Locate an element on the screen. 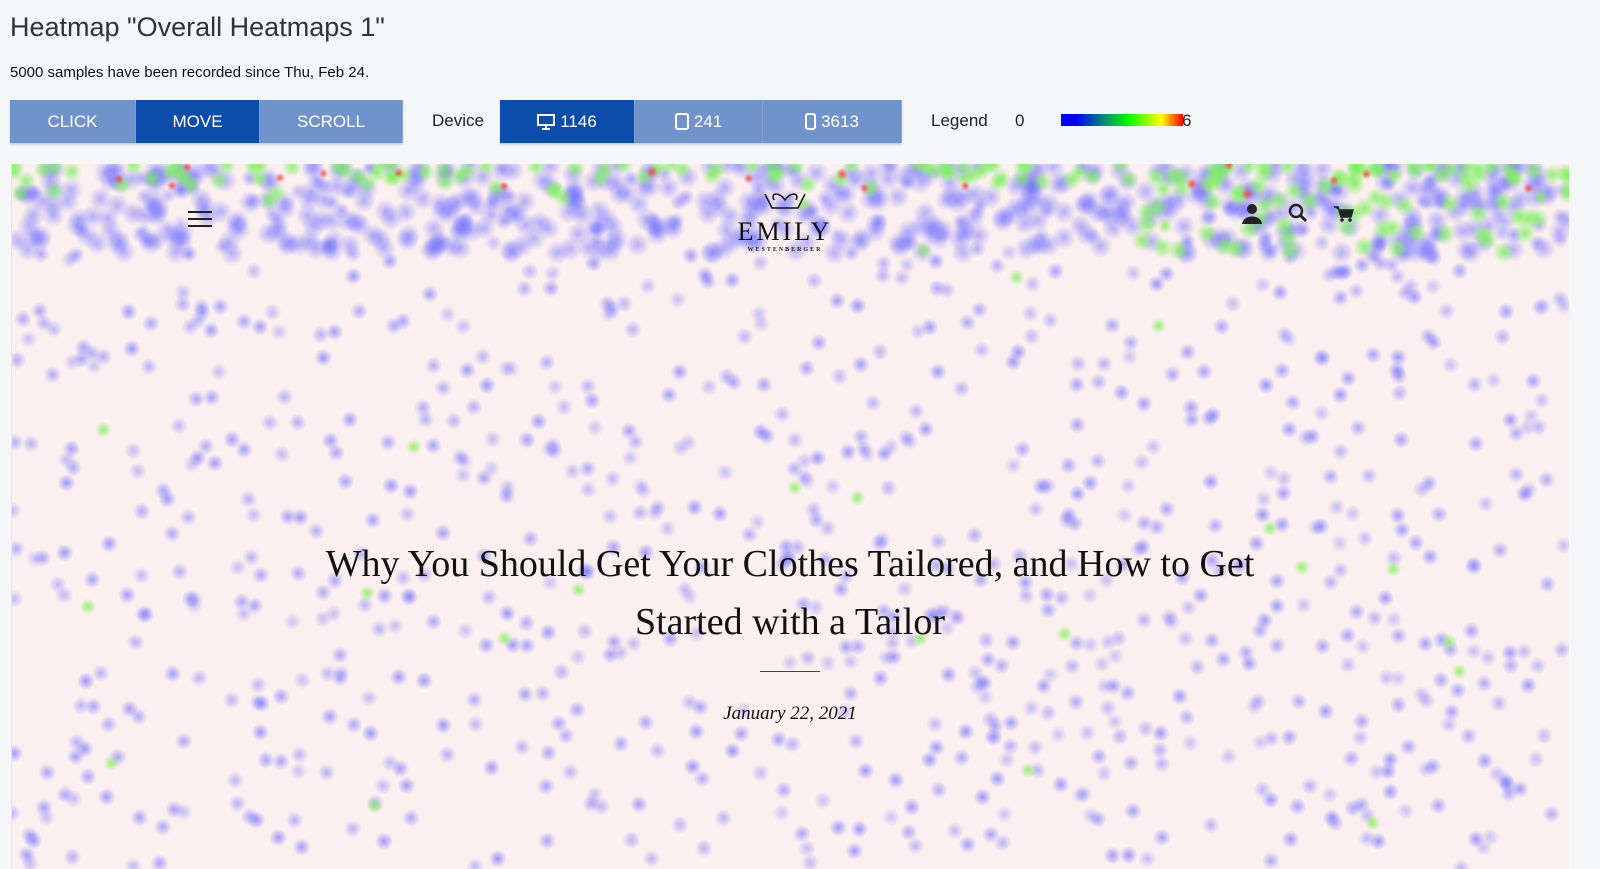 This screenshot has width=1600, height=869. mode-tabs: CLICK MOVE SCROLL is located at coordinates (206, 121).